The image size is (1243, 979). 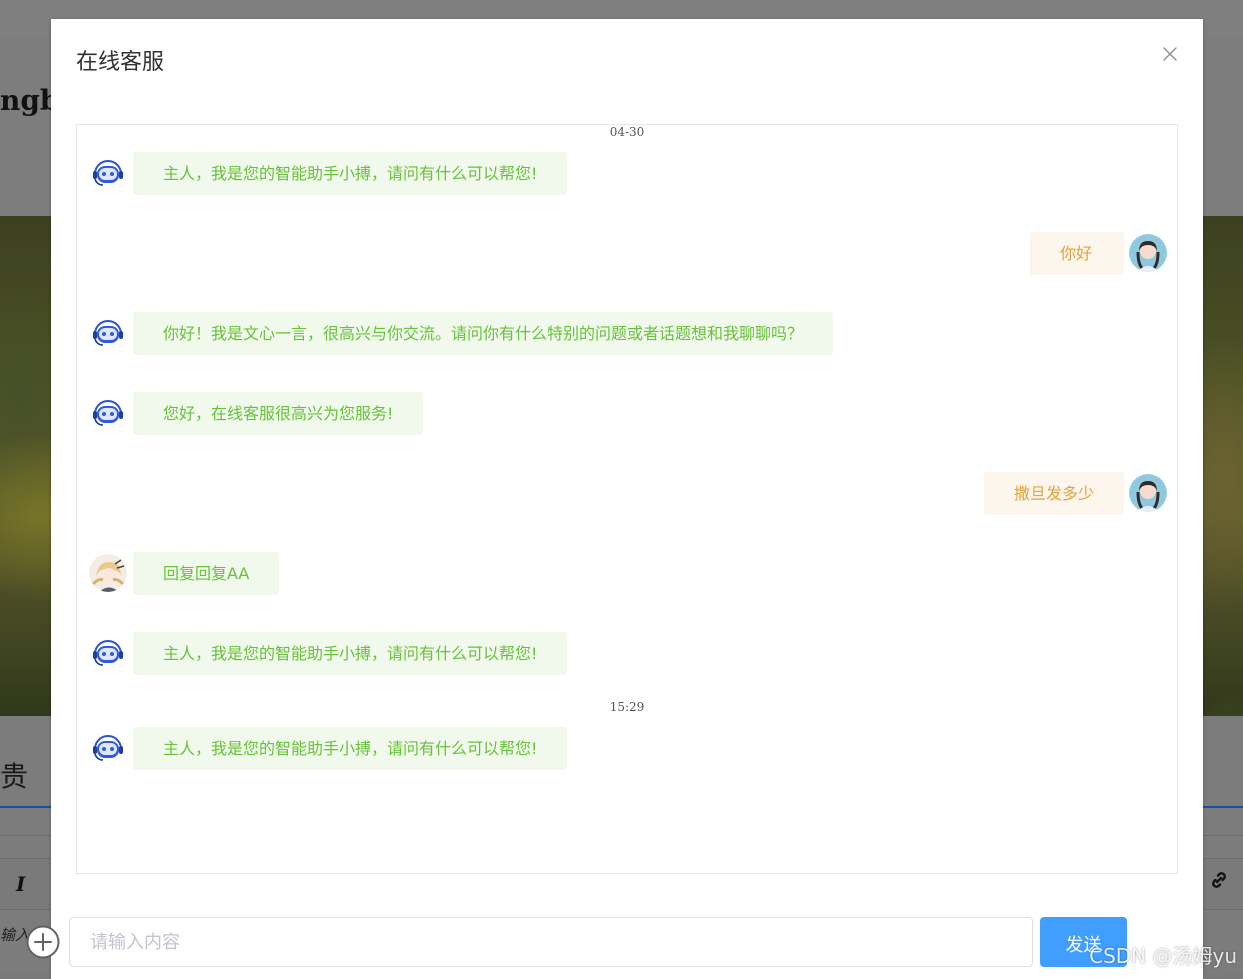 I want to click on background-tab-underline, so click(x=26, y=807).